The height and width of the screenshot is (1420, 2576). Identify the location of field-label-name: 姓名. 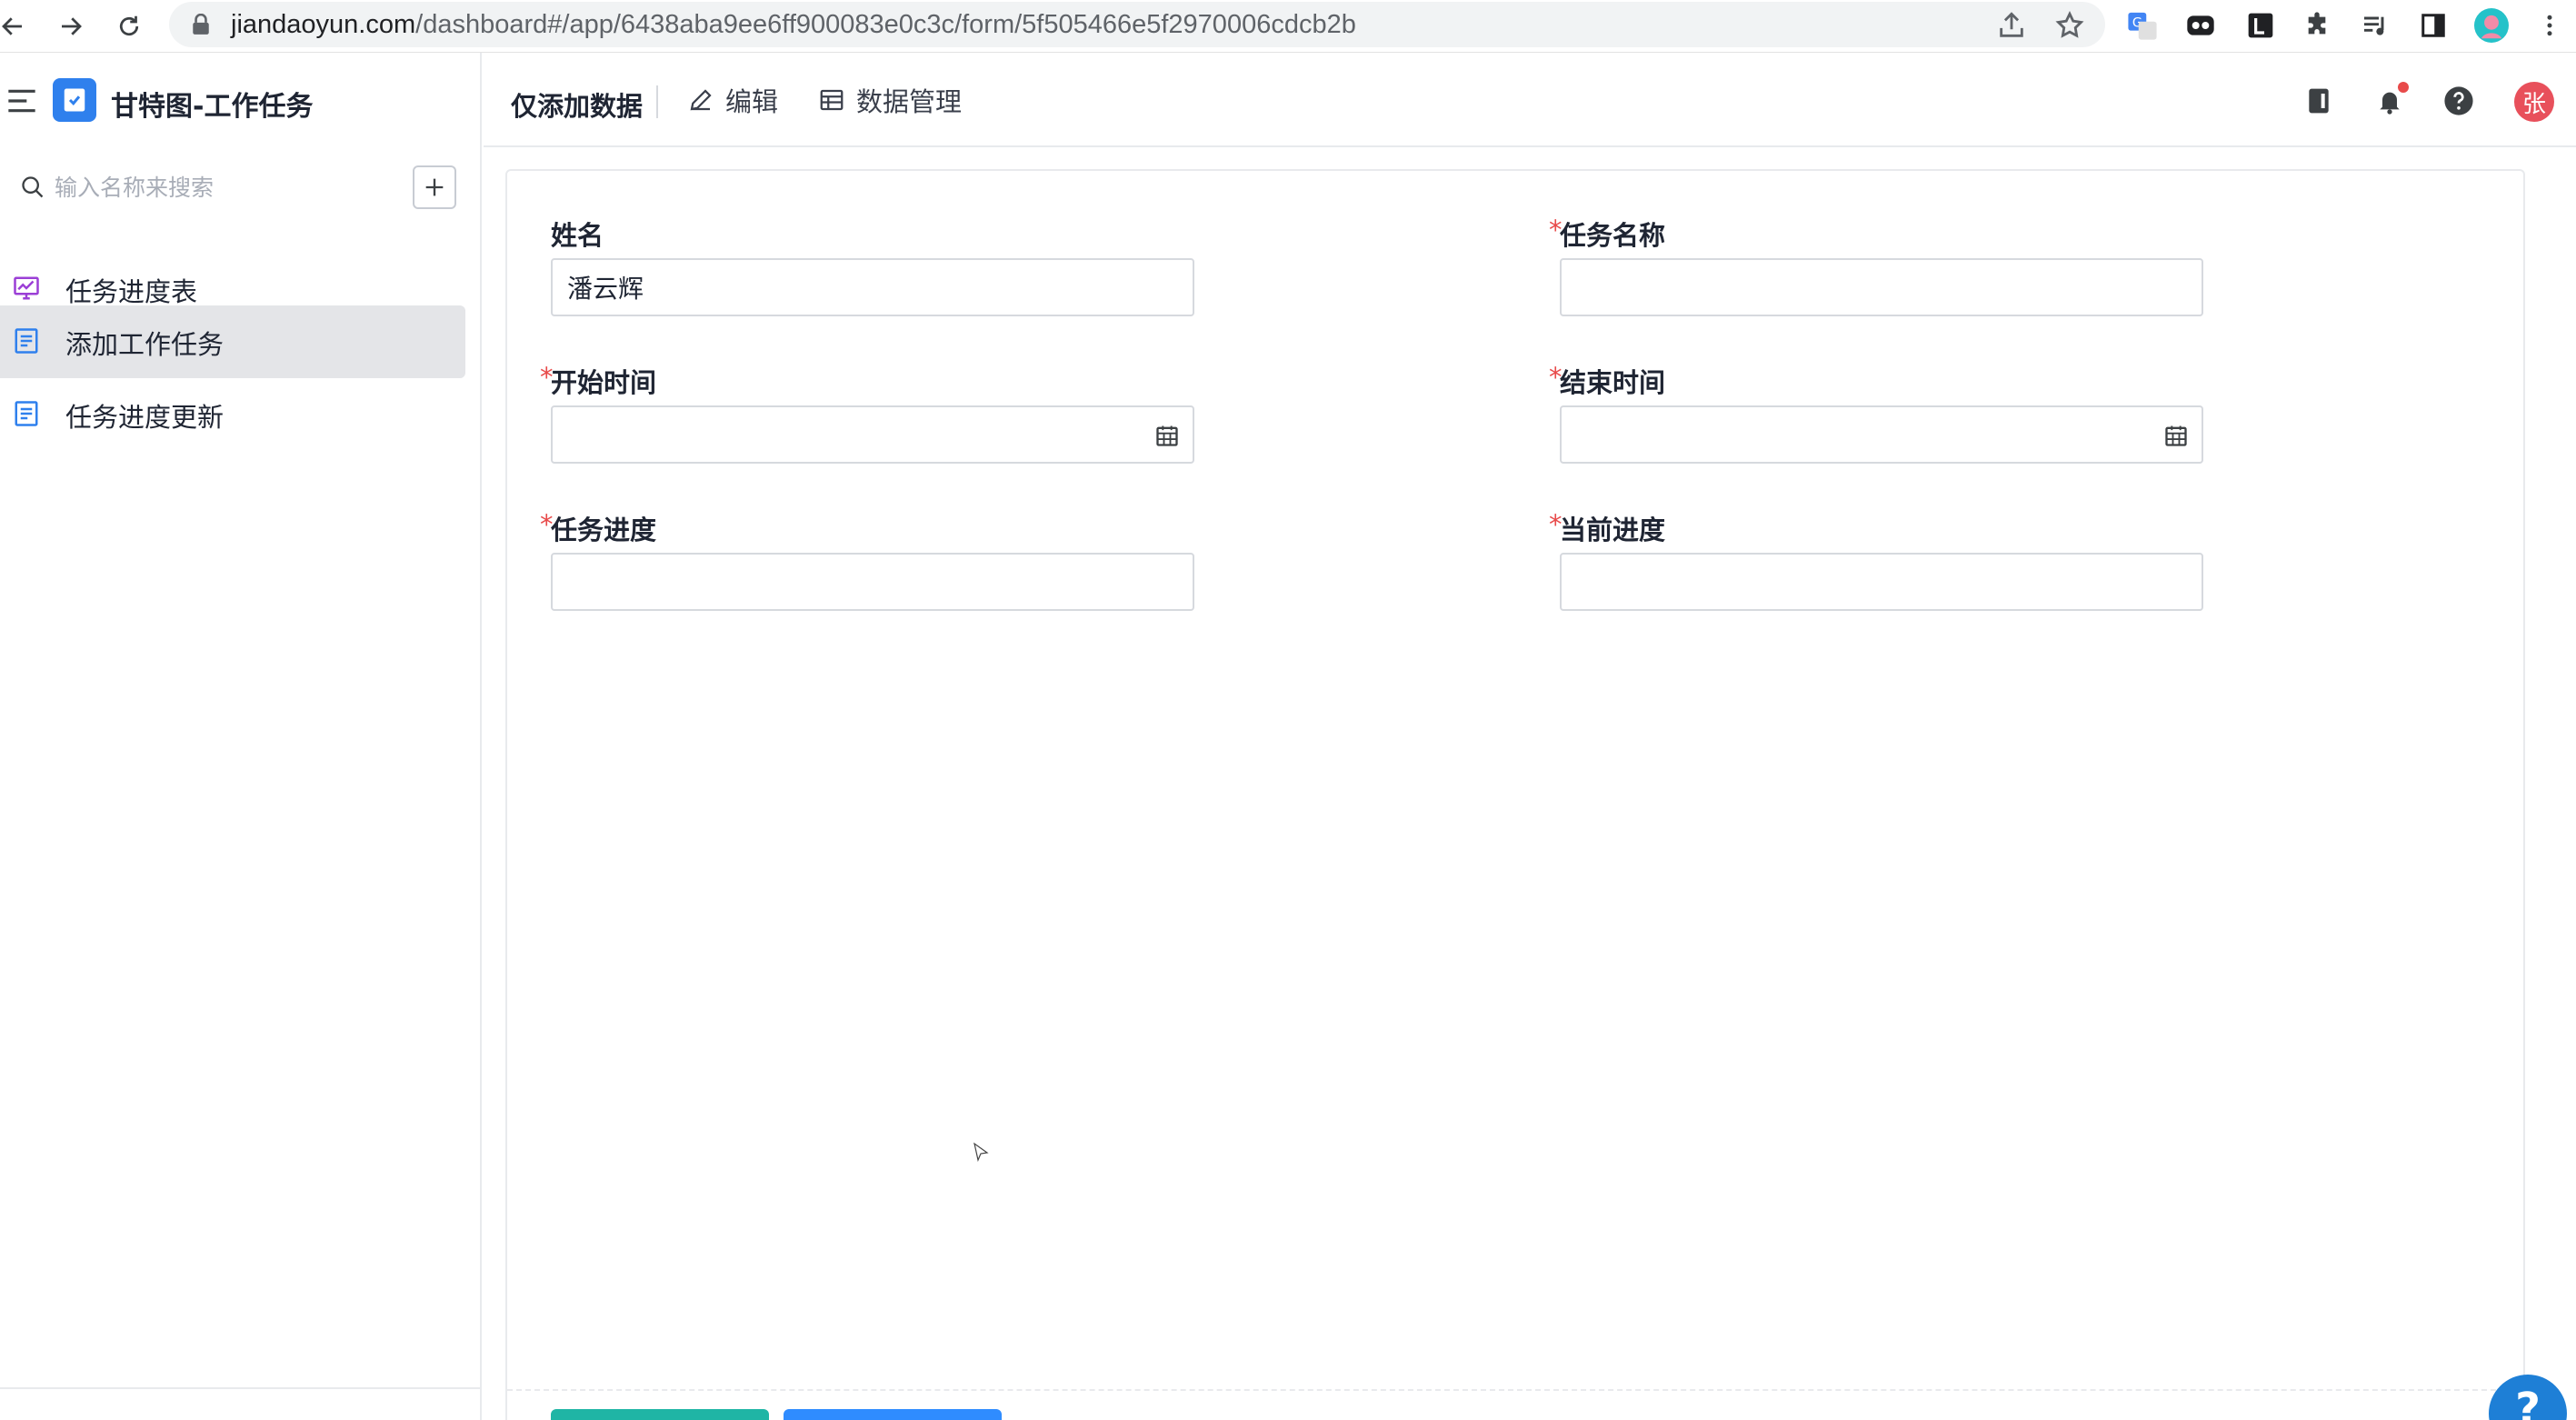
(577, 235).